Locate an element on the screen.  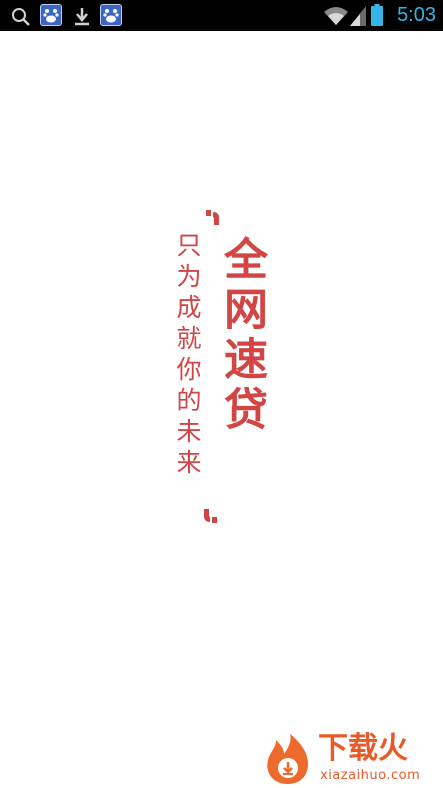
watermark: 下载火 xiazaihuo.com is located at coordinates (350, 759).